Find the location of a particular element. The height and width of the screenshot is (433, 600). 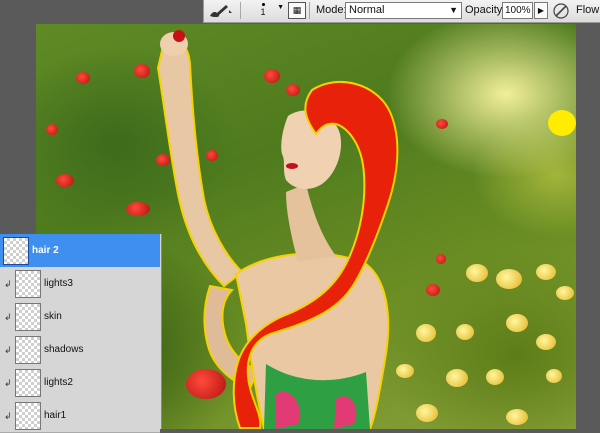

yellow-brush-mark is located at coordinates (562, 123).